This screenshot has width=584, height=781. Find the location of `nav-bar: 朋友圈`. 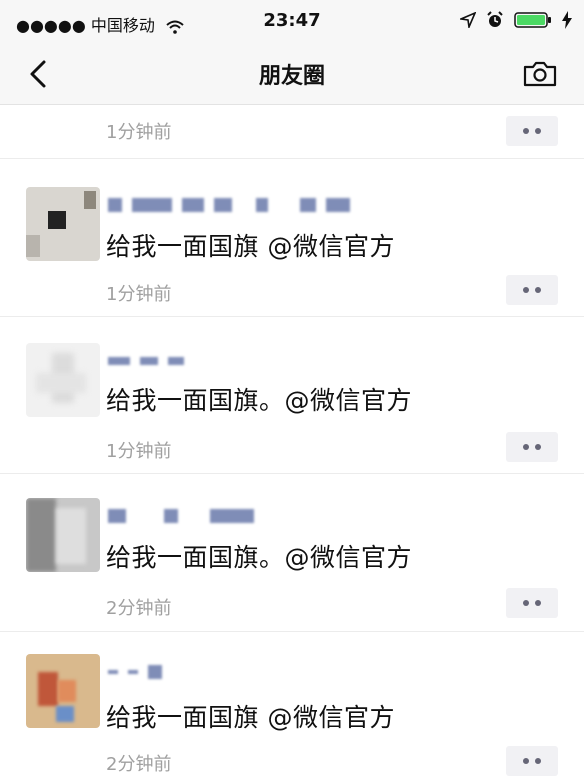

nav-bar: 朋友圈 is located at coordinates (292, 74).